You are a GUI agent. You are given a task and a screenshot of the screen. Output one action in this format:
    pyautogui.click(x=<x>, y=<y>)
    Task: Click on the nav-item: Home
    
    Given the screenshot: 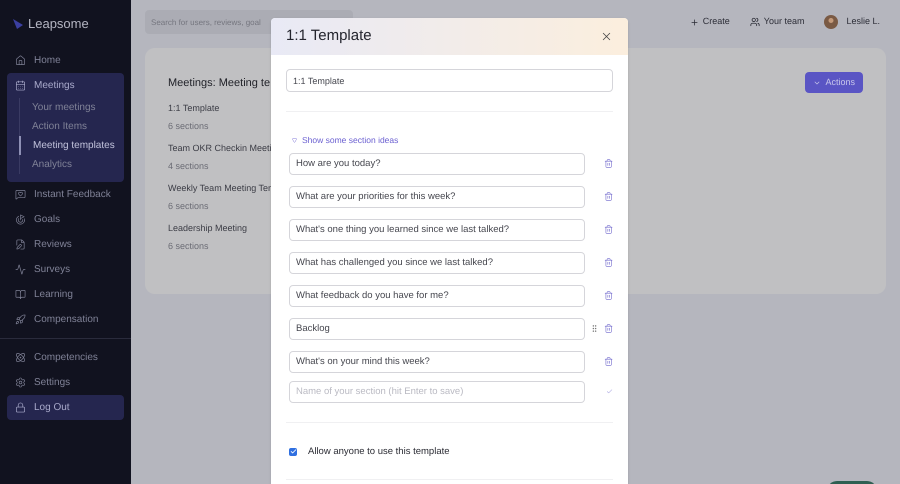 What is the action you would take?
    pyautogui.click(x=65, y=60)
    